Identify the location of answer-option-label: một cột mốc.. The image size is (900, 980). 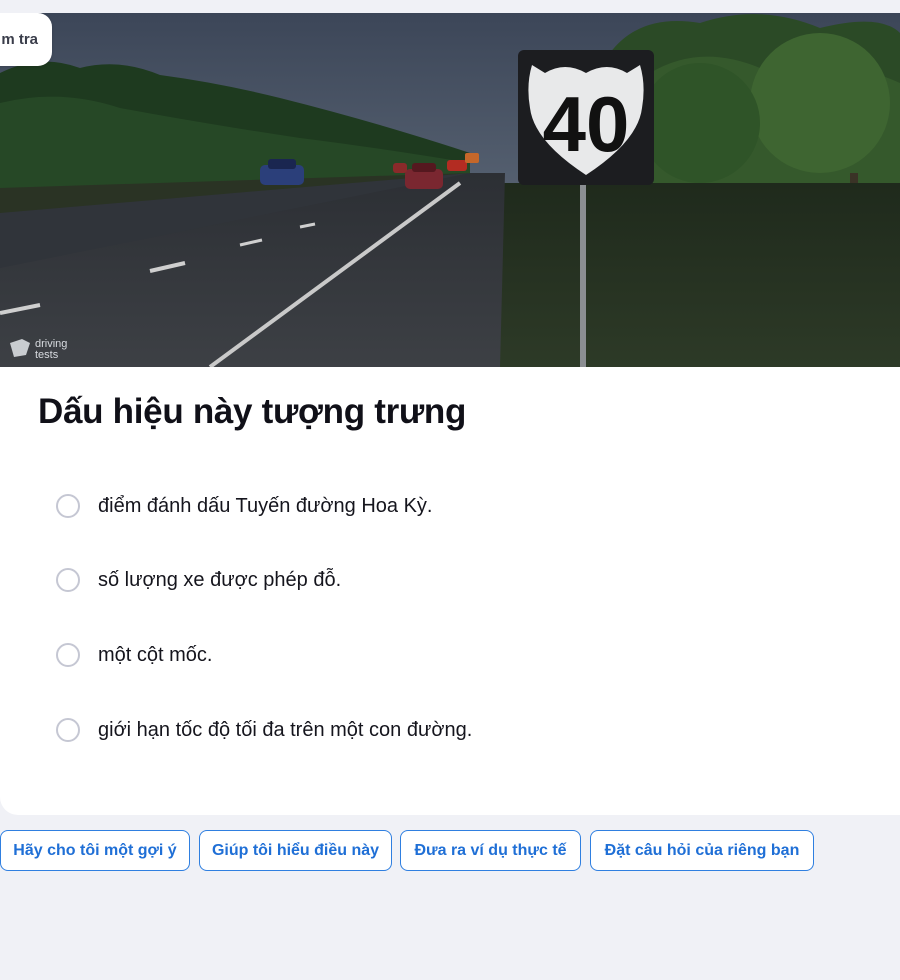
(155, 654).